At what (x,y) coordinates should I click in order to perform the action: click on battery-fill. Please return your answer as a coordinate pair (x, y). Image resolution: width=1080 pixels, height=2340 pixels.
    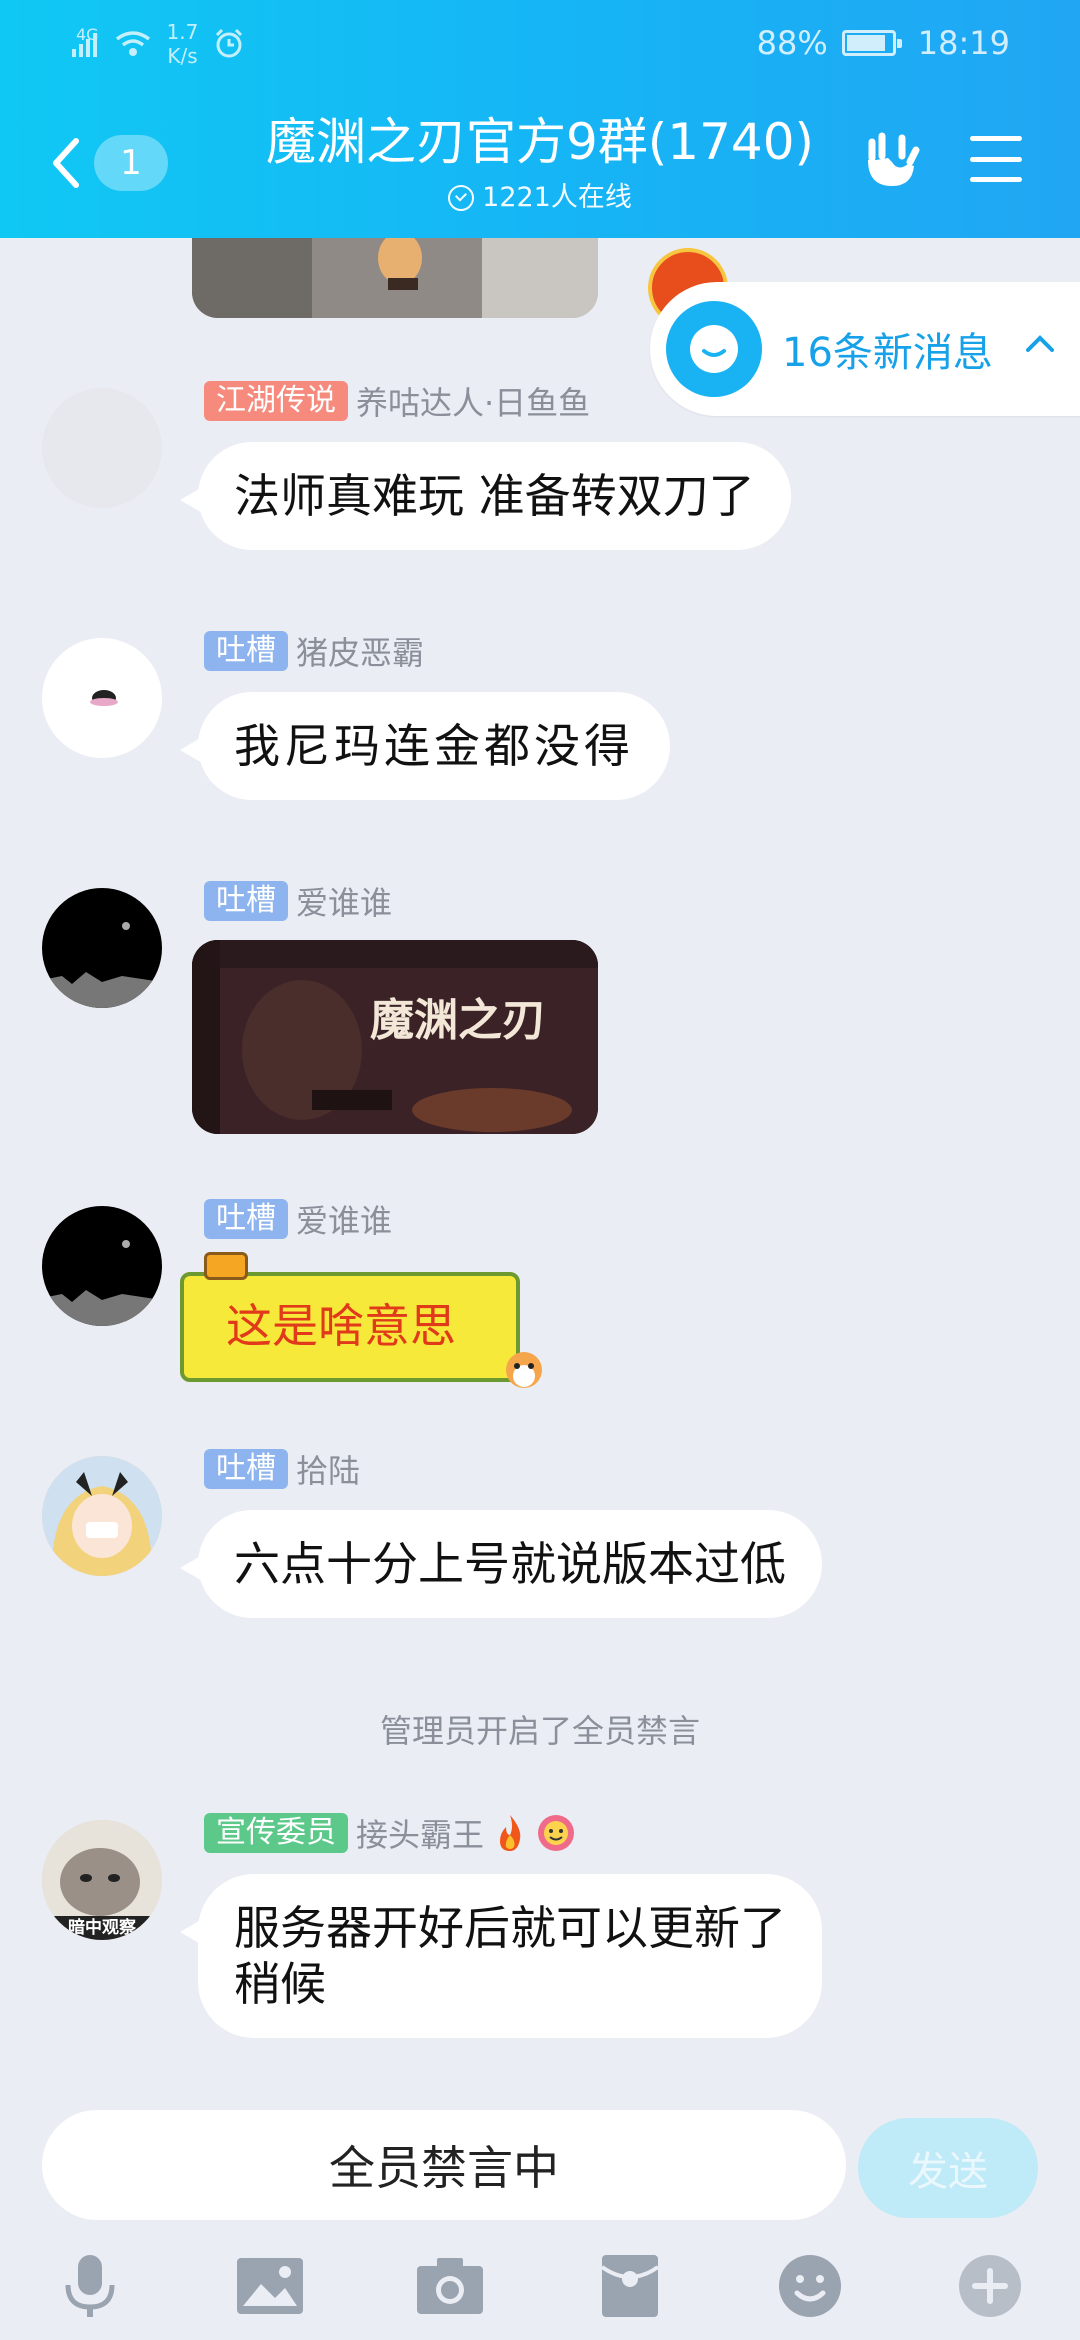
    Looking at the image, I should click on (866, 43).